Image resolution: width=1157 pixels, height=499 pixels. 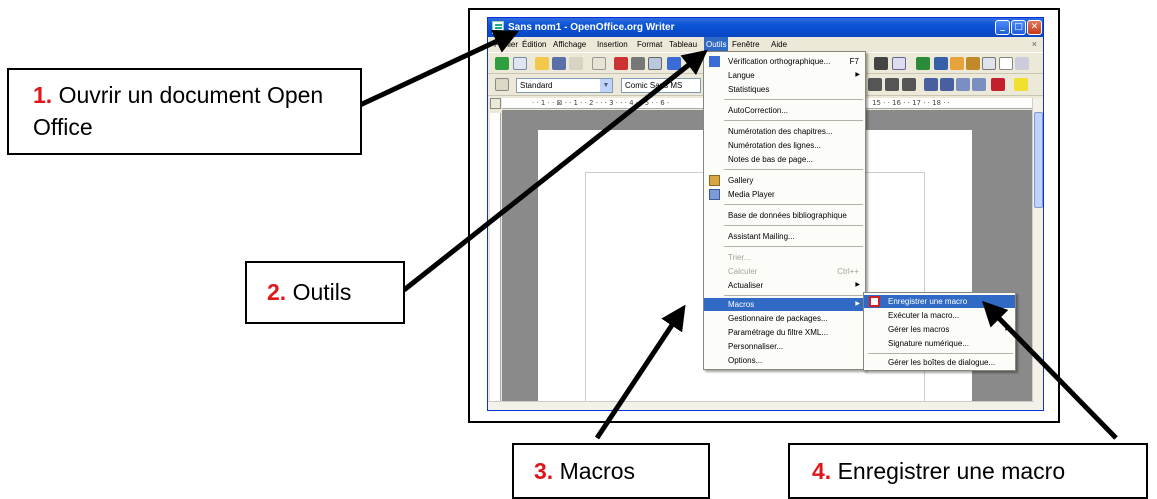 I want to click on arrow-to-outils-menu, so click(x=555, y=170).